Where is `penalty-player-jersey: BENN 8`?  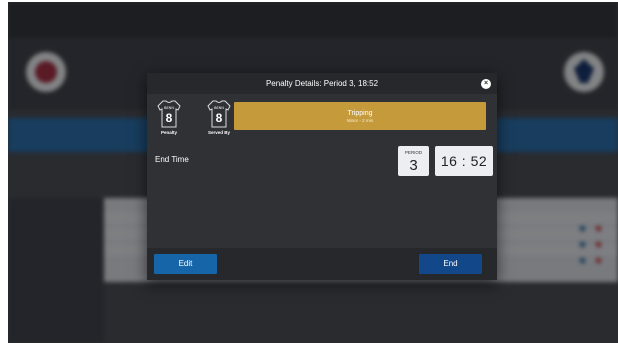
penalty-player-jersey: BENN 8 is located at coordinates (169, 114).